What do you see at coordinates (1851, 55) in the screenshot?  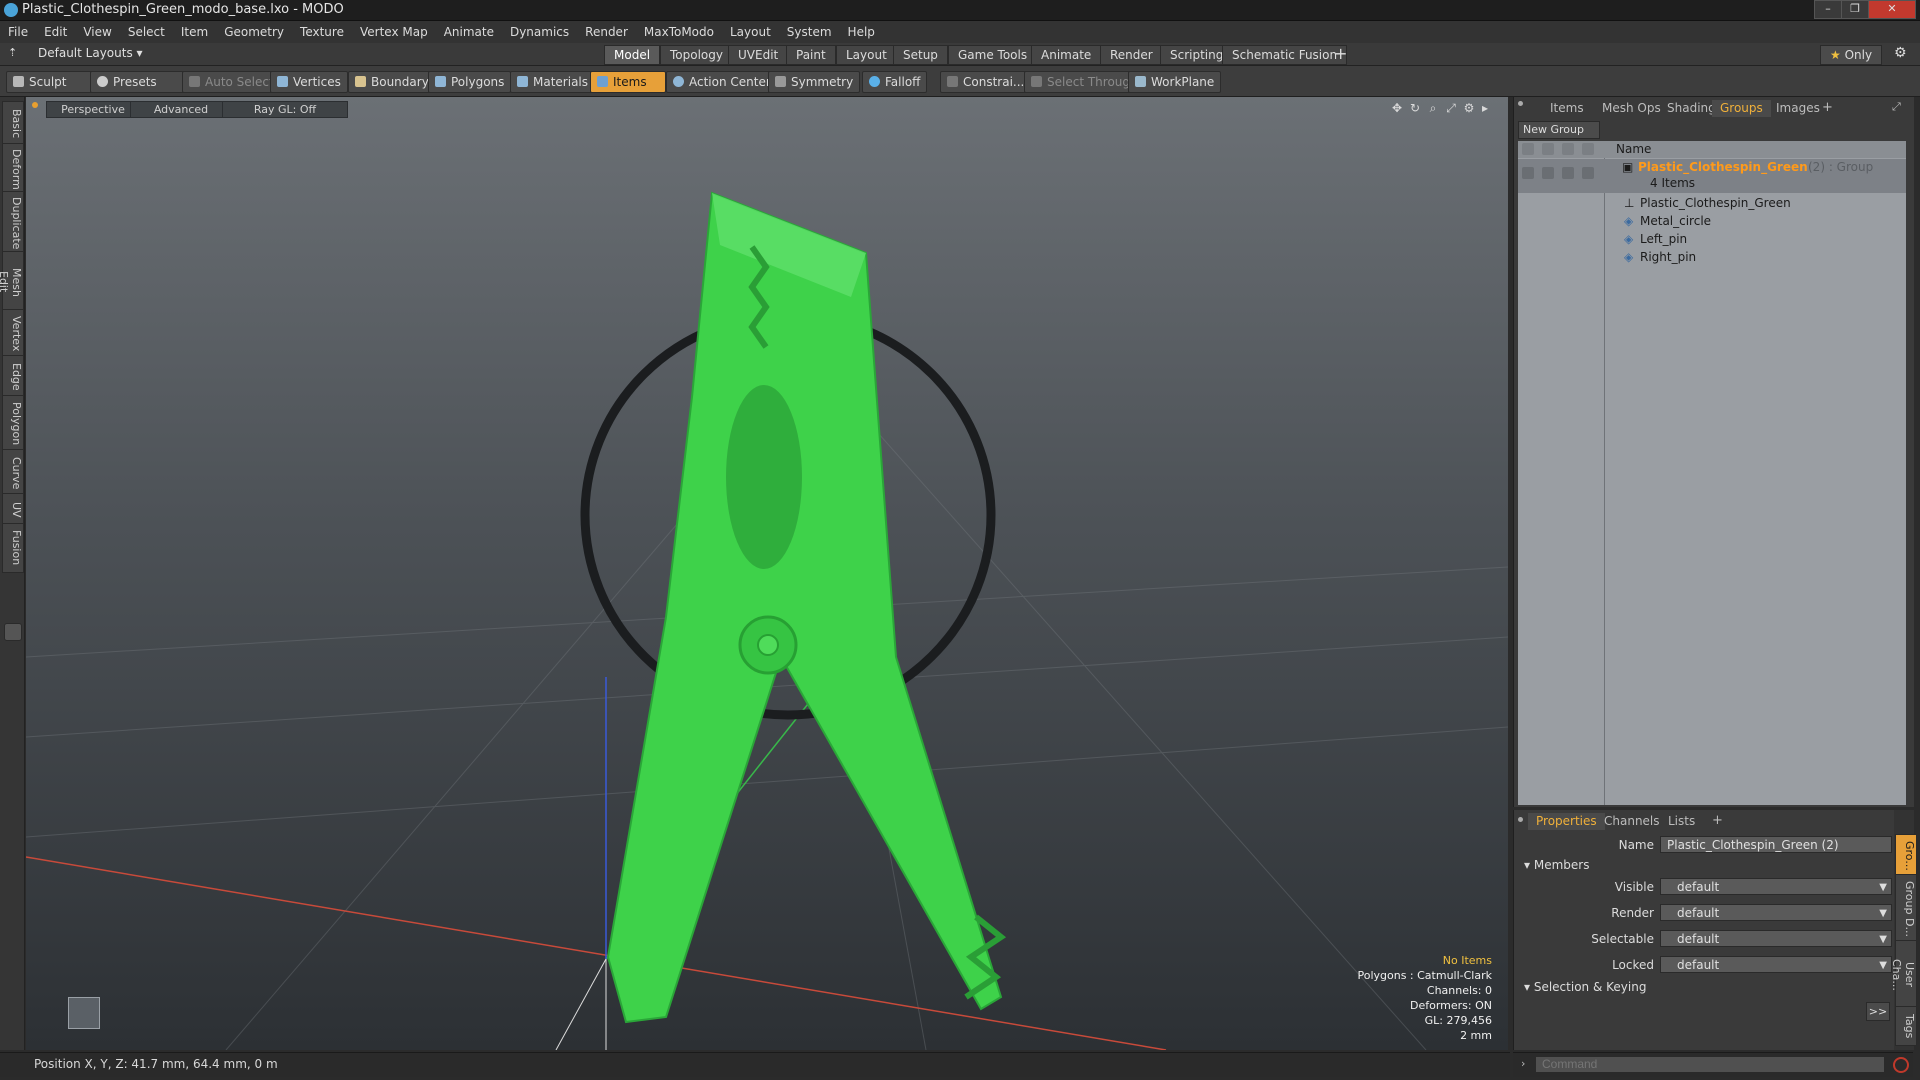 I see `only-toggle: ★ Only` at bounding box center [1851, 55].